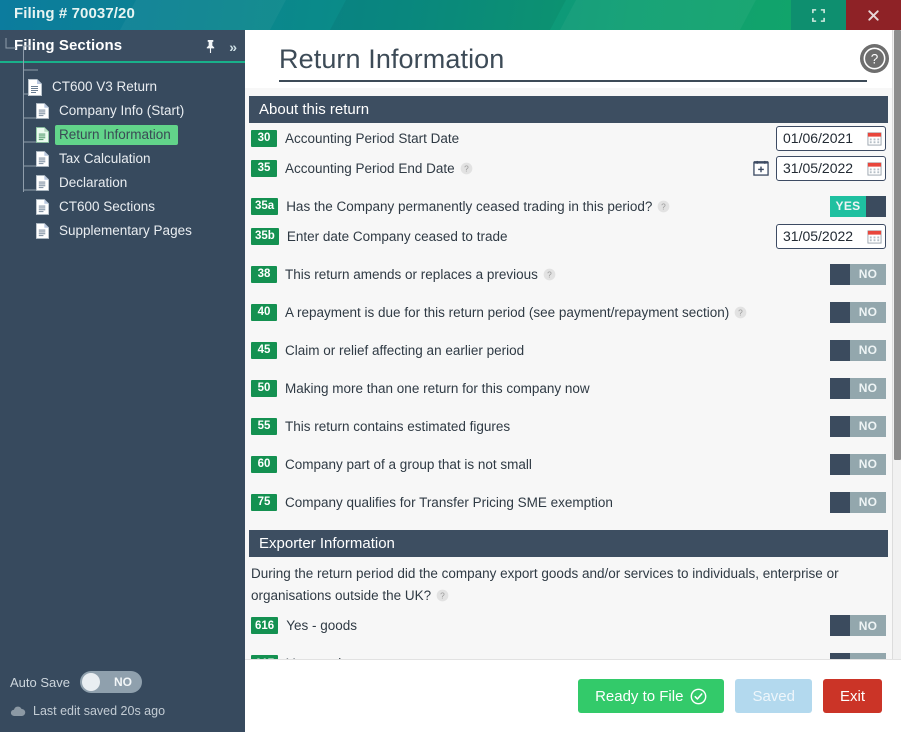 The height and width of the screenshot is (732, 901). Describe the element at coordinates (210, 46) in the screenshot. I see `pushpin-icon` at that location.